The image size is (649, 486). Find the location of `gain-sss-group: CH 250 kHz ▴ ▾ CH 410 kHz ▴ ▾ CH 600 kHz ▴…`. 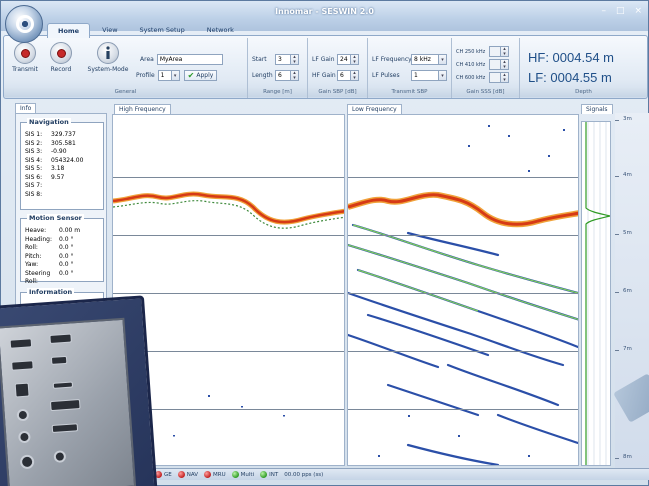

gain-sss-group: CH 250 kHz ▴ ▾ CH 410 kHz ▴ ▾ CH 600 kHz ▴… is located at coordinates (486, 68).